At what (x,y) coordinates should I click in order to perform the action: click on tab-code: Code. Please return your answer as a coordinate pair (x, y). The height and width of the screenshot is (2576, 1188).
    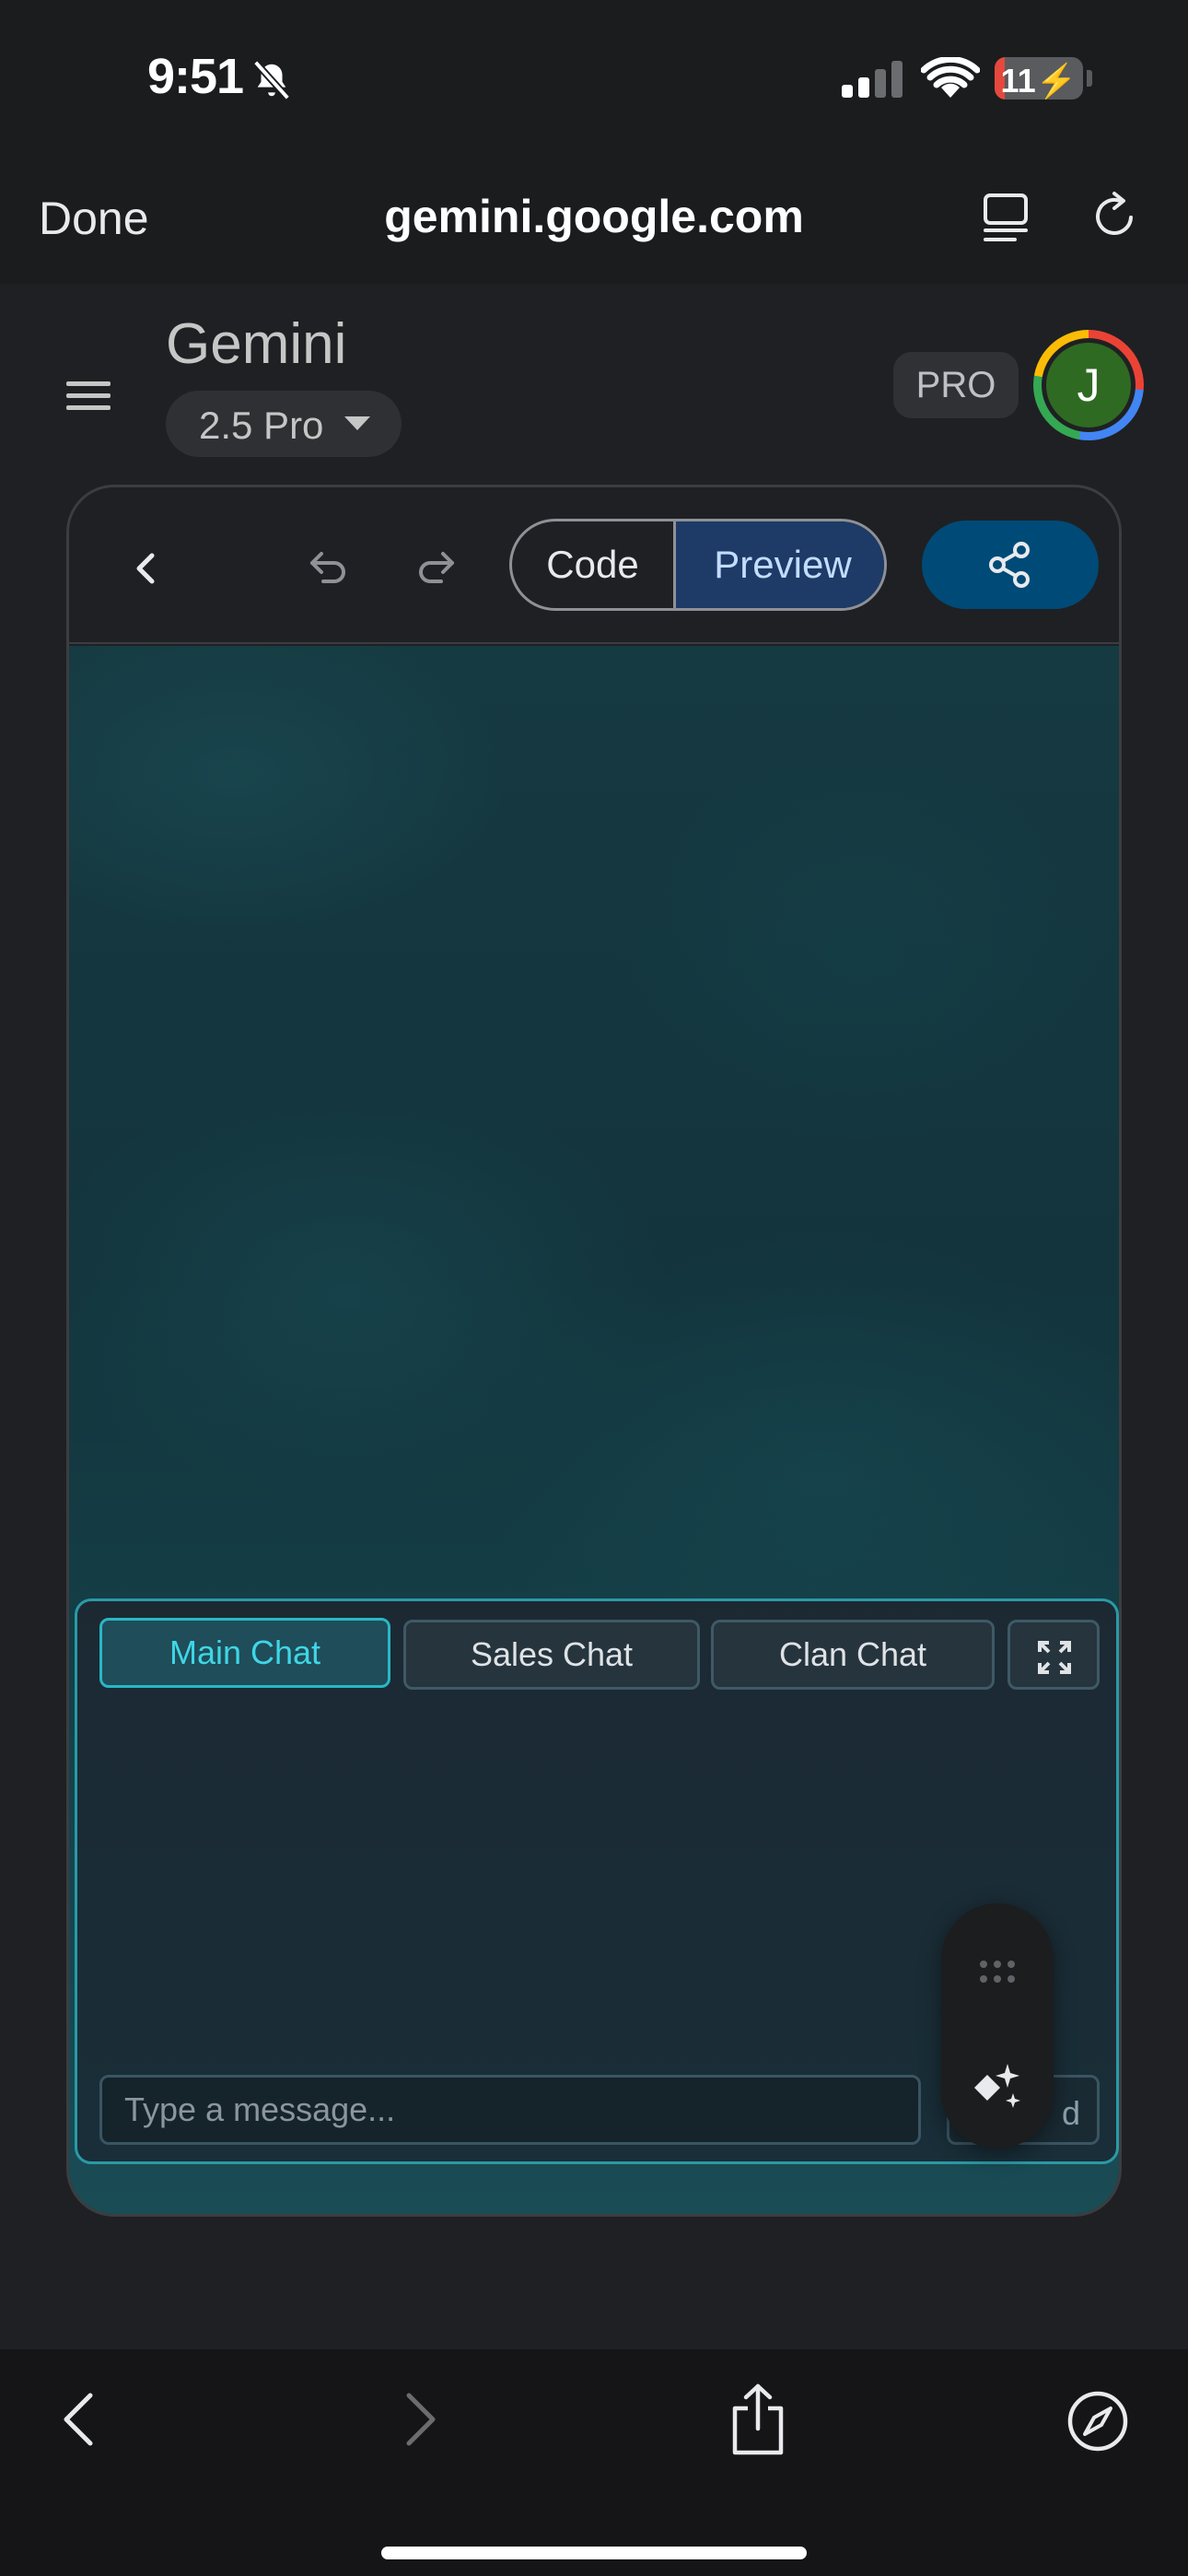
    Looking at the image, I should click on (594, 564).